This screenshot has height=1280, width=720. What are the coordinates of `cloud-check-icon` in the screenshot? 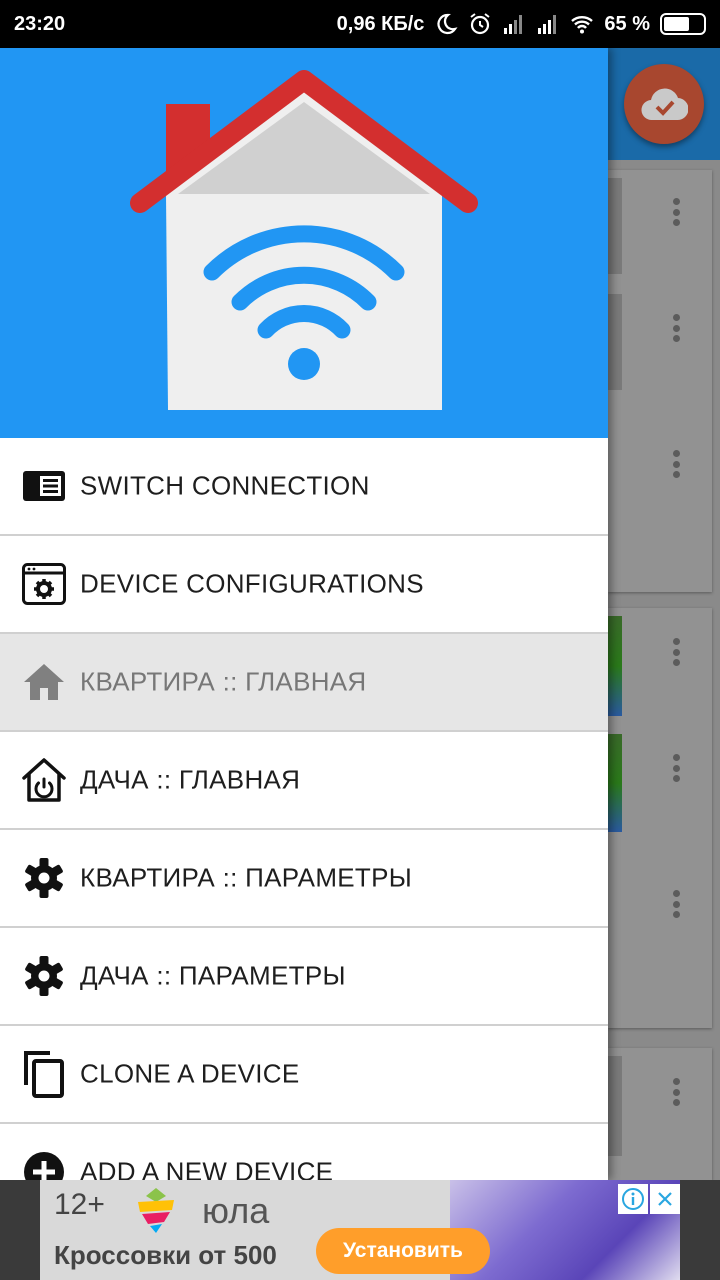 It's located at (664, 104).